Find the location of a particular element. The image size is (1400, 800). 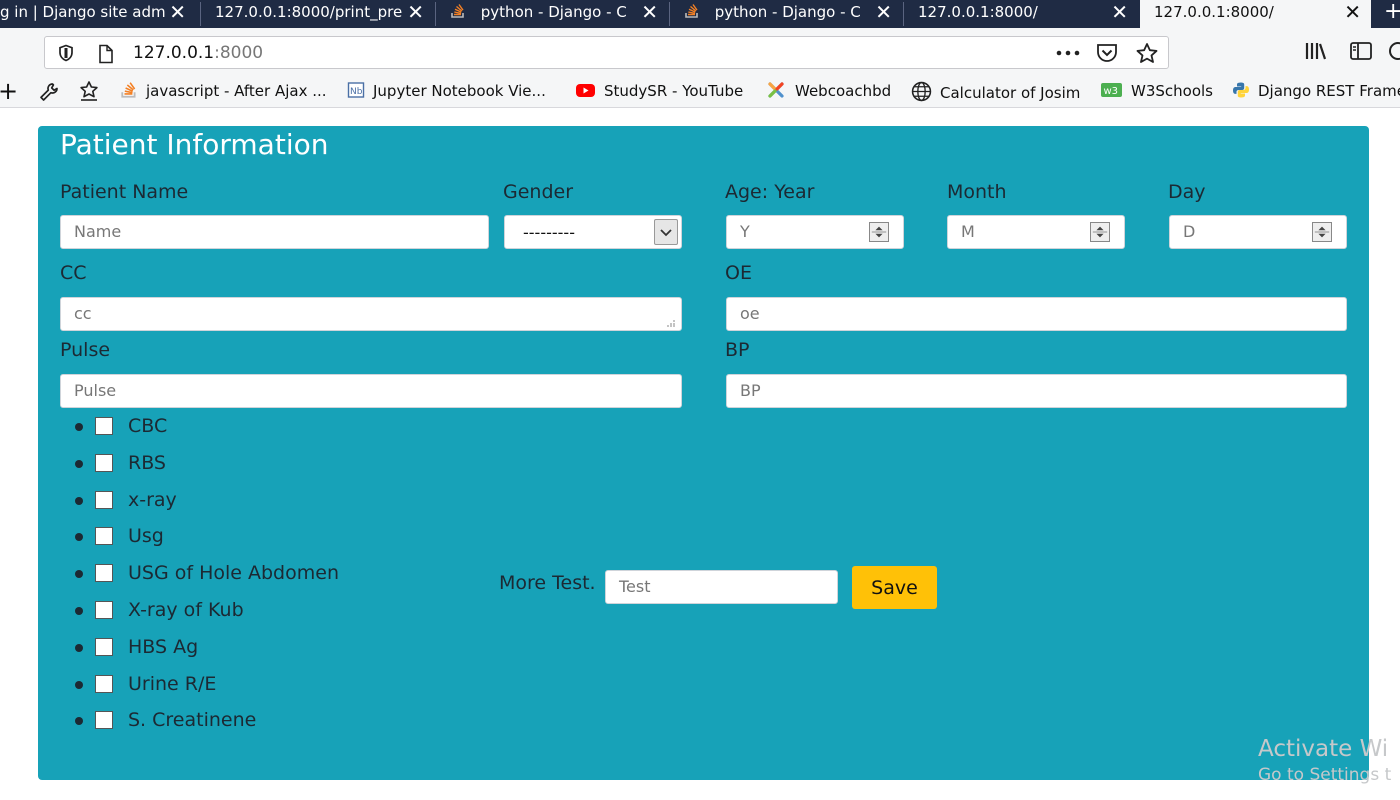

wrench-icon is located at coordinates (49, 92).